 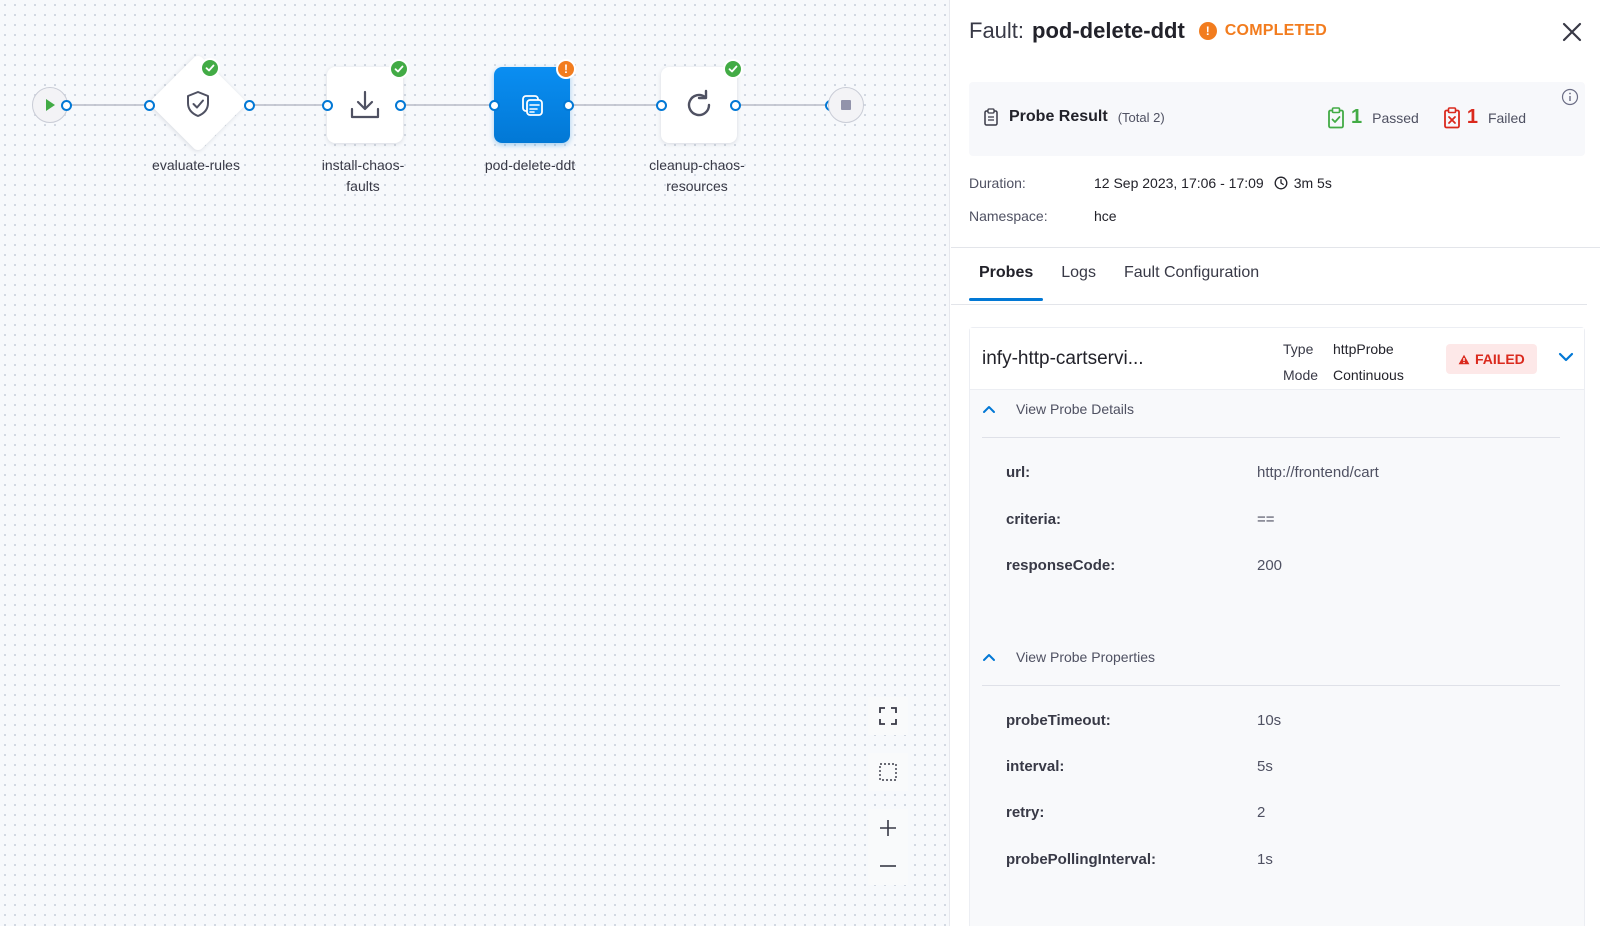 What do you see at coordinates (1192, 472) in the screenshot?
I see `probe-detail-row: url: http://frontend/cart` at bounding box center [1192, 472].